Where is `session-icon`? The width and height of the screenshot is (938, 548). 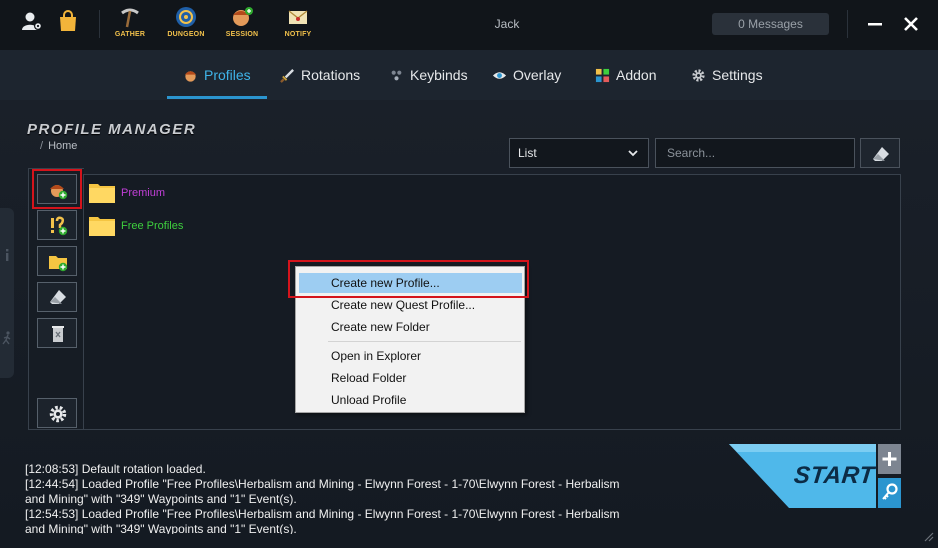 session-icon is located at coordinates (243, 16).